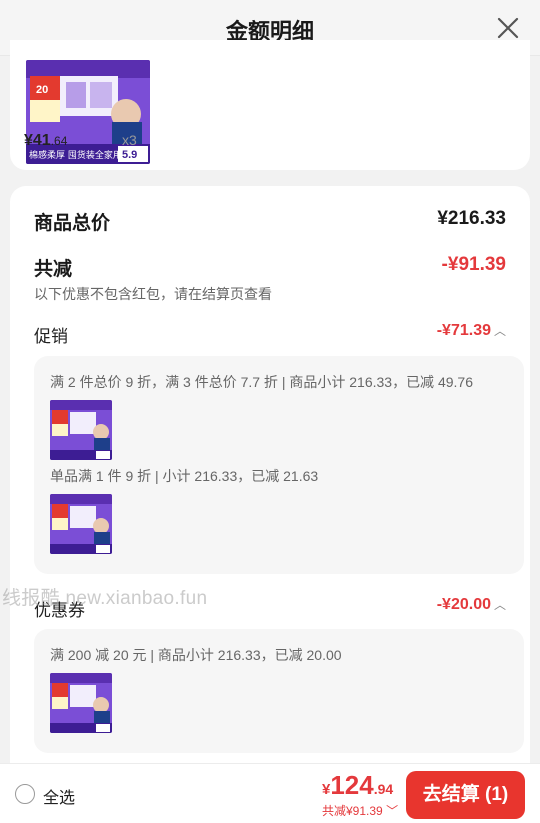 The height and width of the screenshot is (823, 540). Describe the element at coordinates (383, 789) in the screenshot. I see `price-dec: .94` at that location.